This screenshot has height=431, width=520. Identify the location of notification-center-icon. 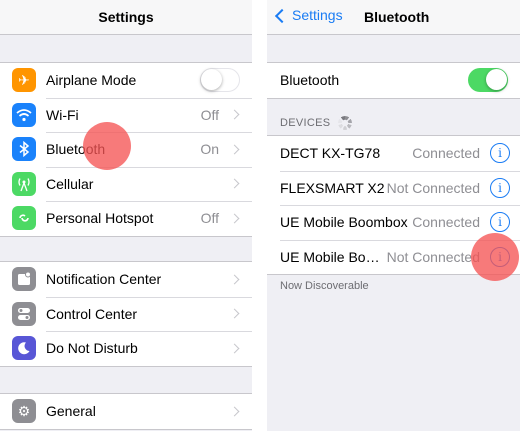
(24, 279).